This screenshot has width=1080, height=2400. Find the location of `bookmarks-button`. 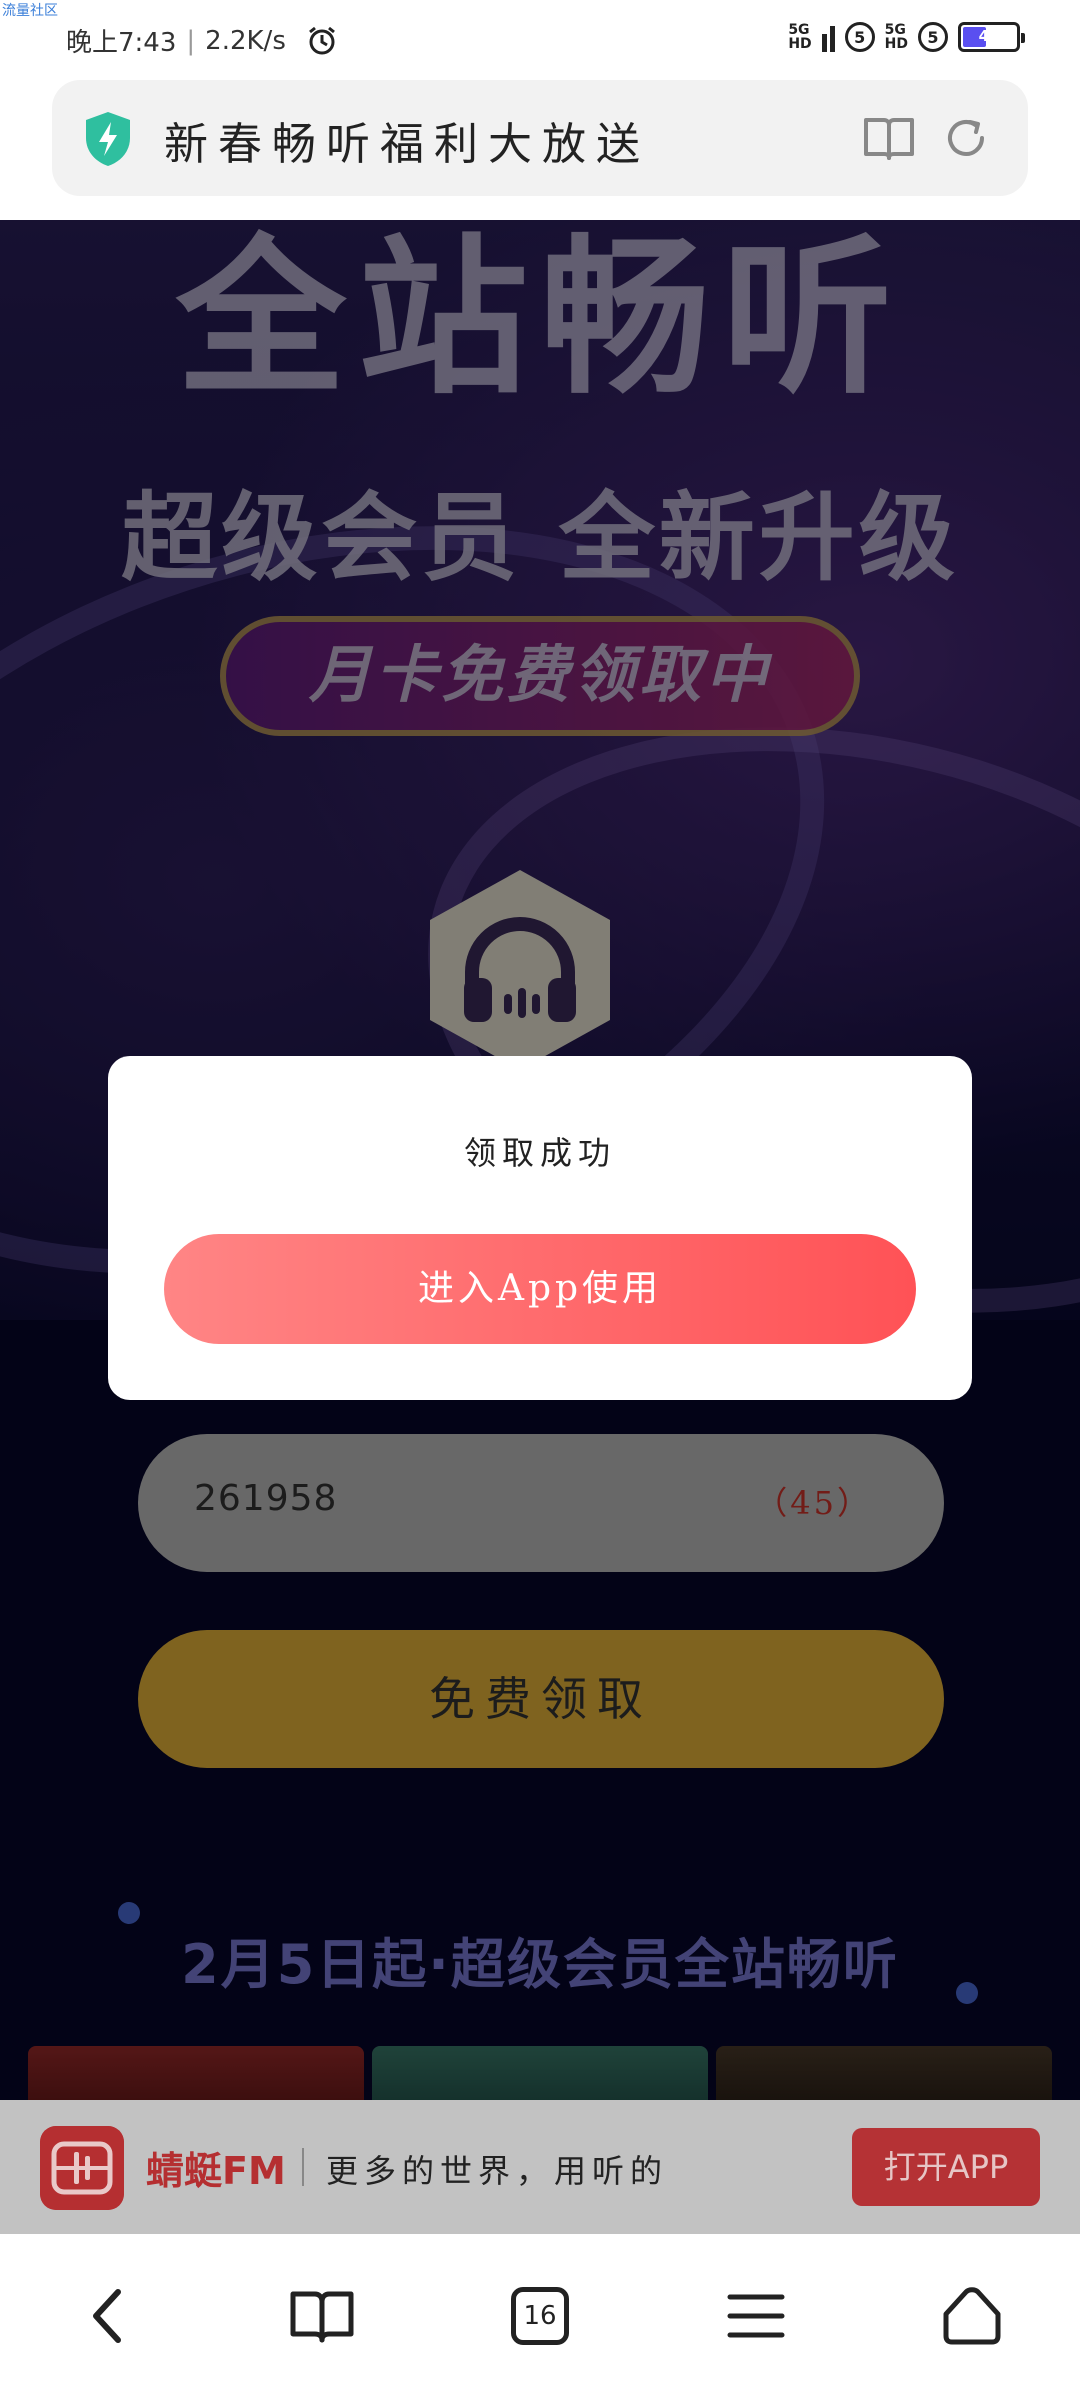

bookmarks-button is located at coordinates (322, 2316).